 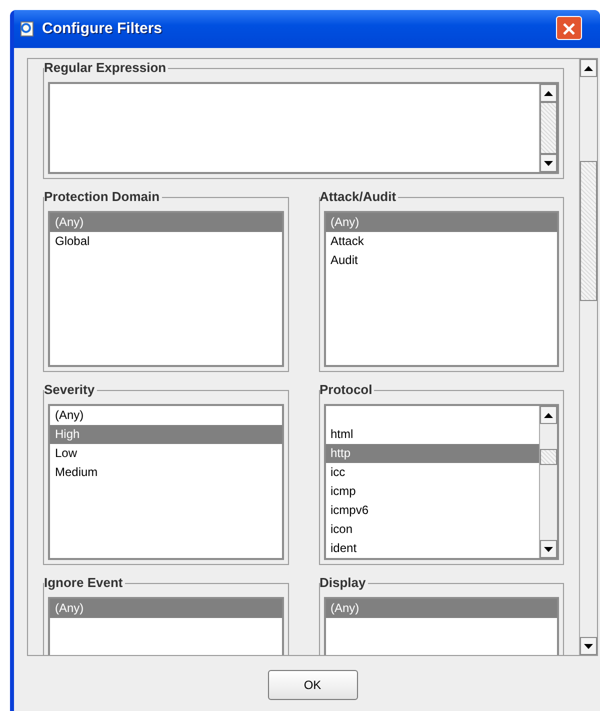 I want to click on ok-button: OK, so click(x=313, y=685).